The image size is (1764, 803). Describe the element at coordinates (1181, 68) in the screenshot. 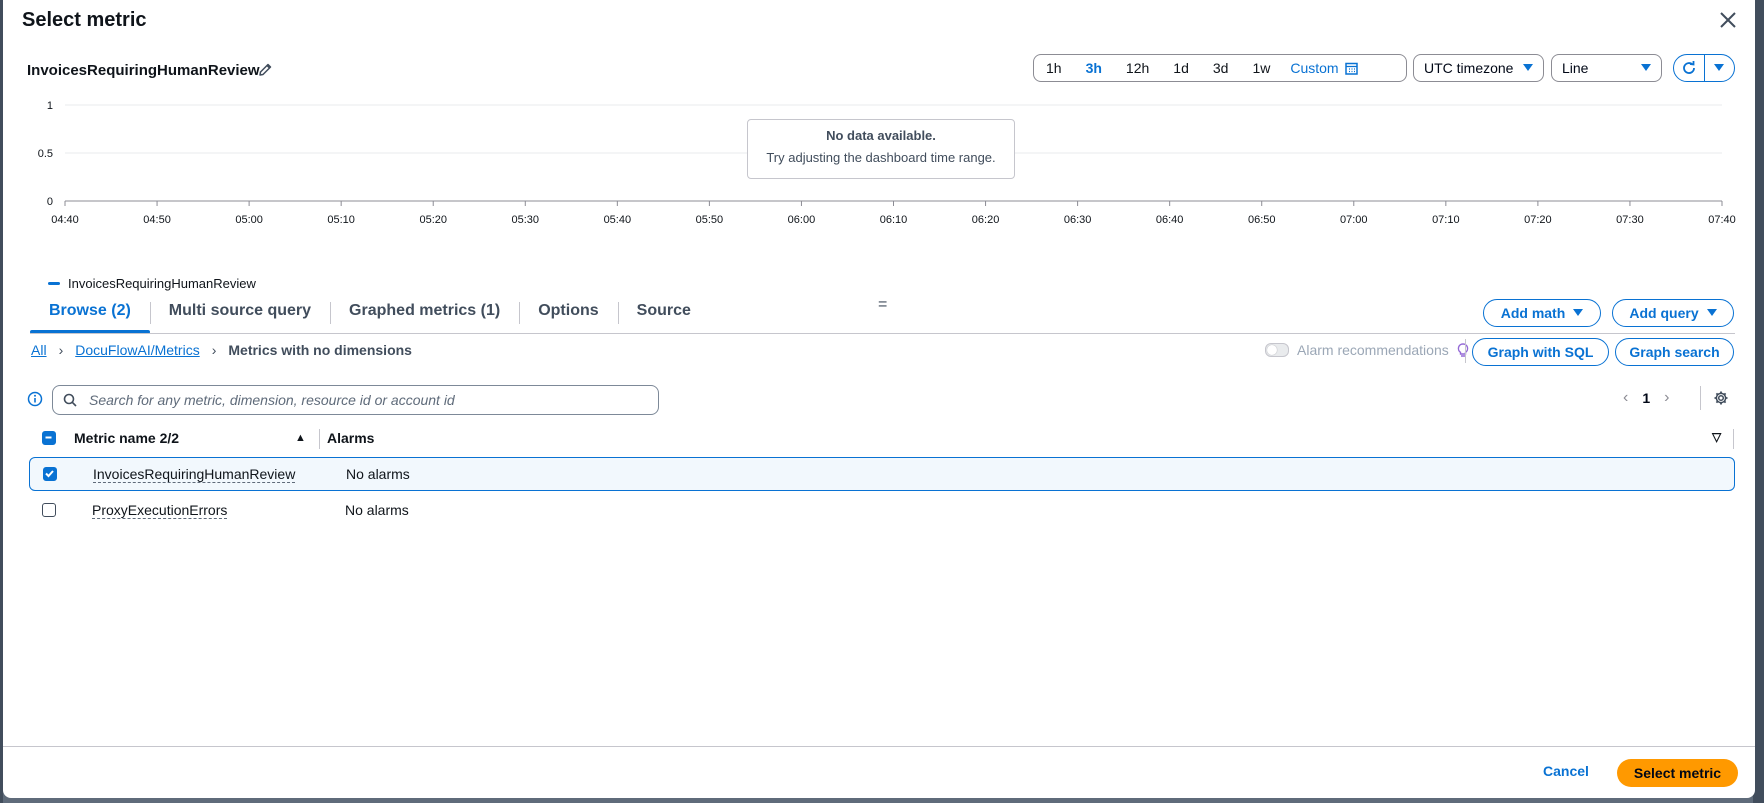

I see `time-range-1d: 1d` at that location.